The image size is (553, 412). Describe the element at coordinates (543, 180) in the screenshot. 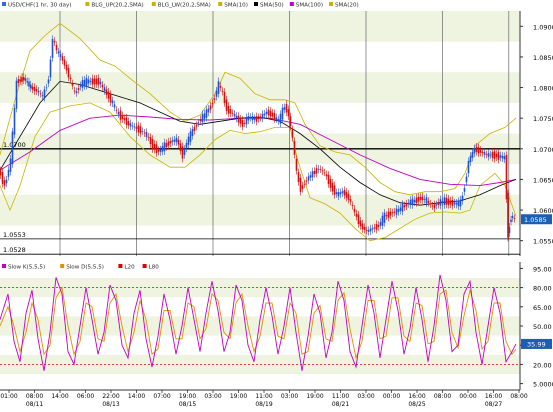

I see `price-tick-label: 1.0650` at that location.